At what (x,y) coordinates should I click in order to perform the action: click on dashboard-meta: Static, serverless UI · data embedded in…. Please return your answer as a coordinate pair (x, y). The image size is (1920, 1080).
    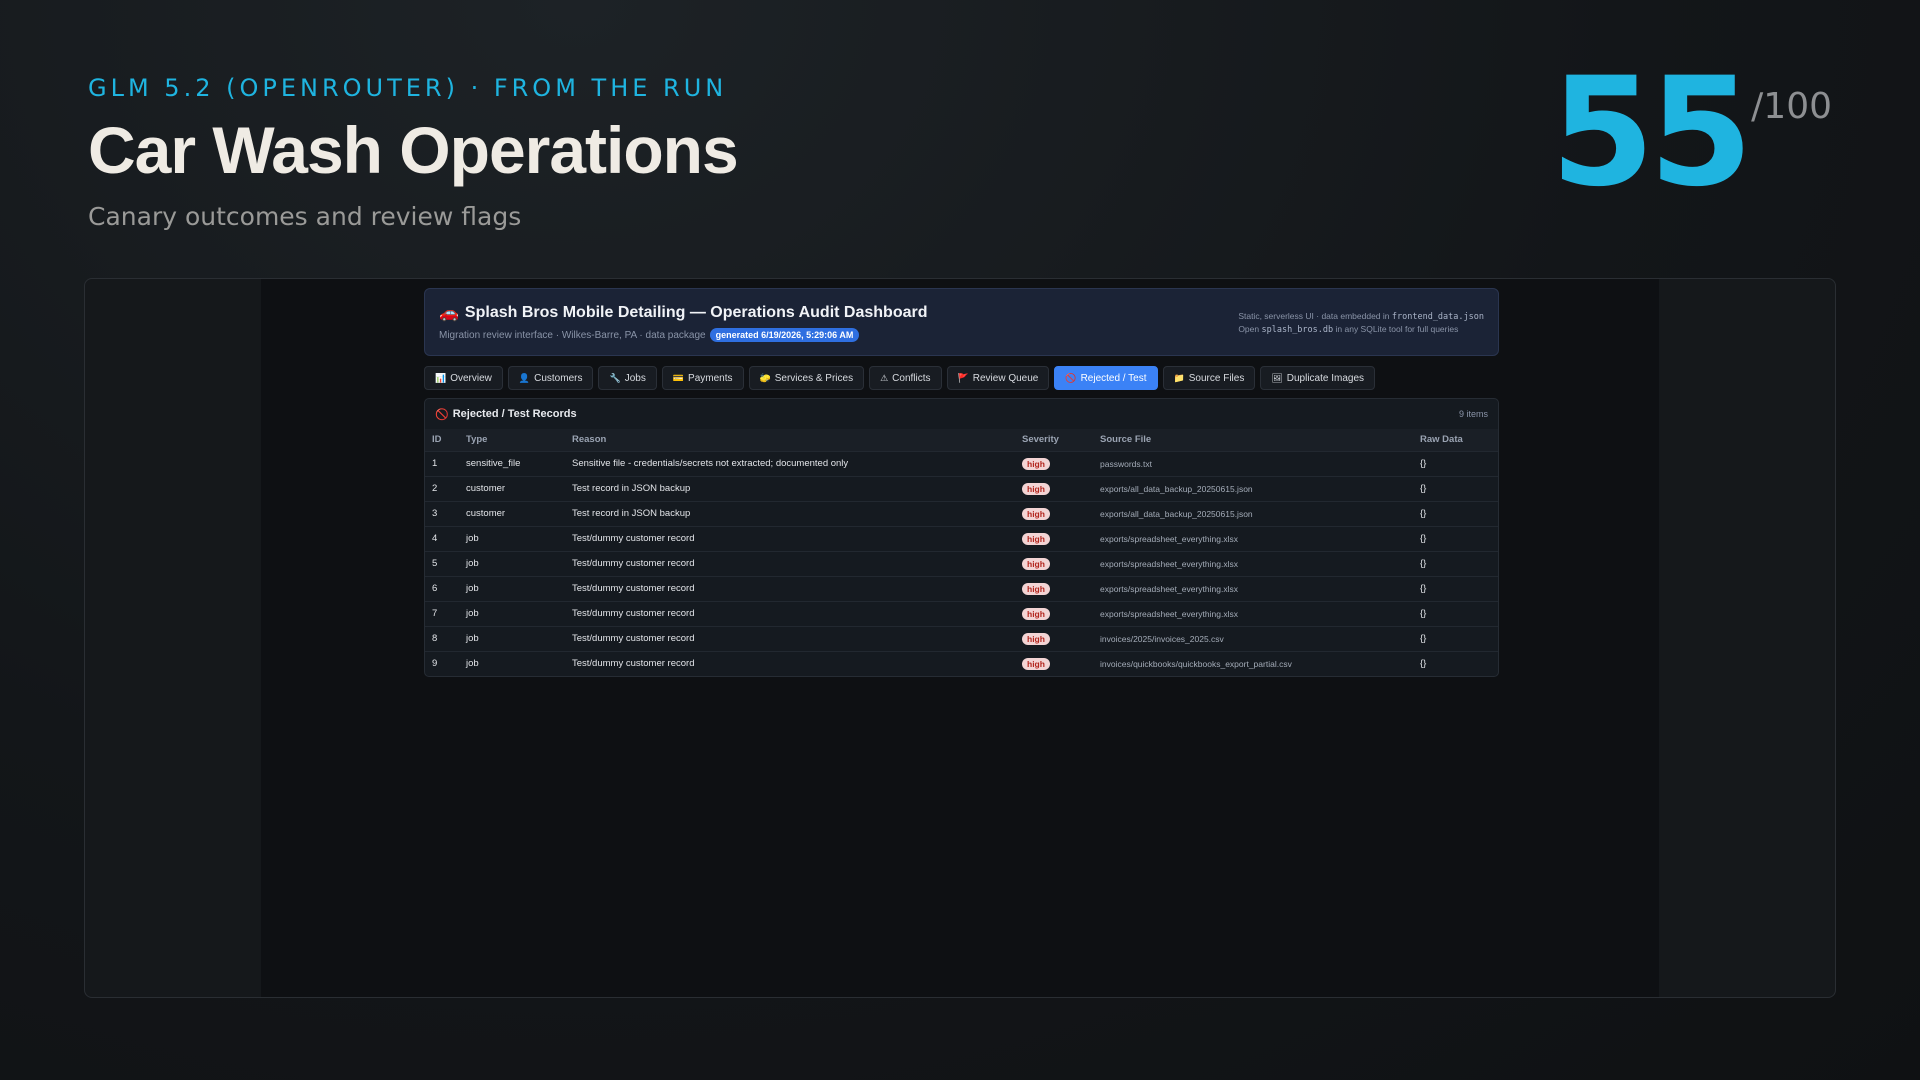
    Looking at the image, I should click on (1361, 323).